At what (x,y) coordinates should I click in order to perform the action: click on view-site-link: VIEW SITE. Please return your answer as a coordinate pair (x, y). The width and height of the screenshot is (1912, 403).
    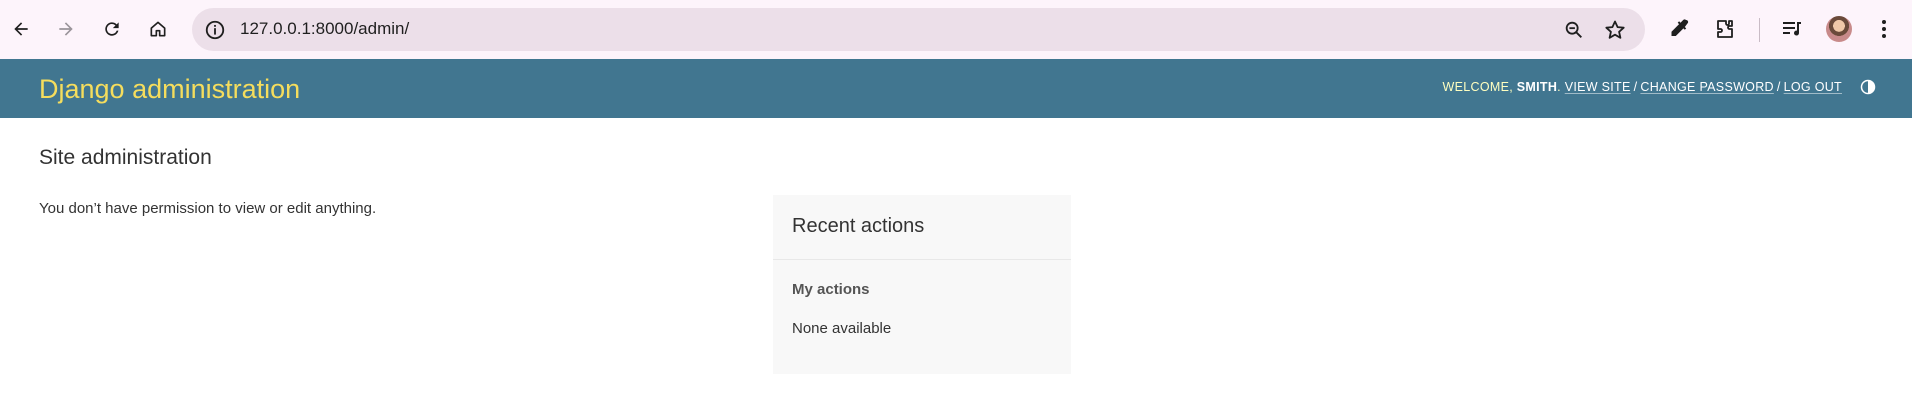
    Looking at the image, I should click on (1598, 87).